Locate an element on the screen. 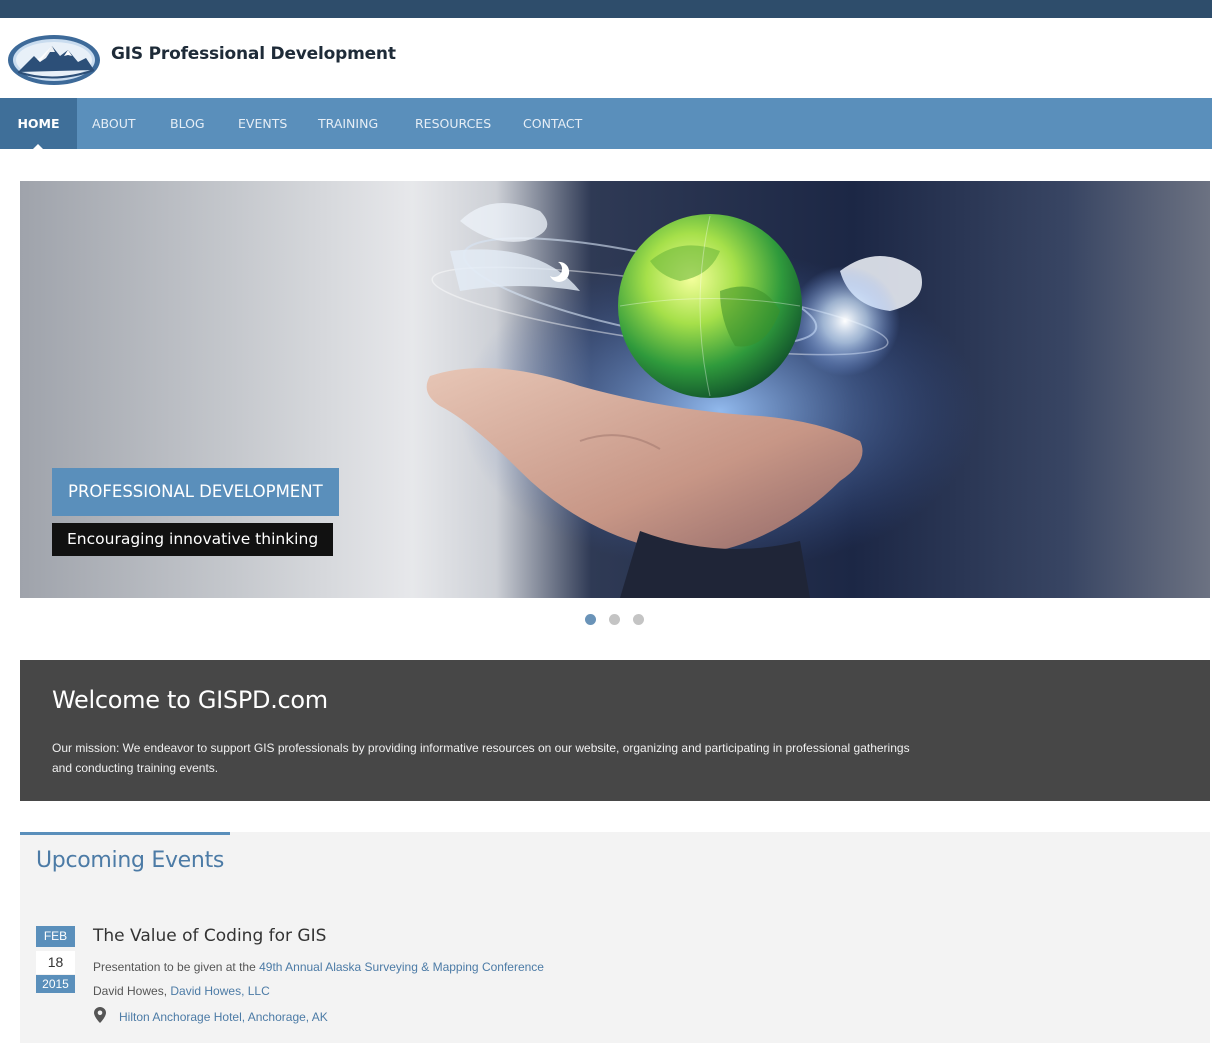 This screenshot has height=1043, width=1212. event-date-day: 18 is located at coordinates (55, 962).